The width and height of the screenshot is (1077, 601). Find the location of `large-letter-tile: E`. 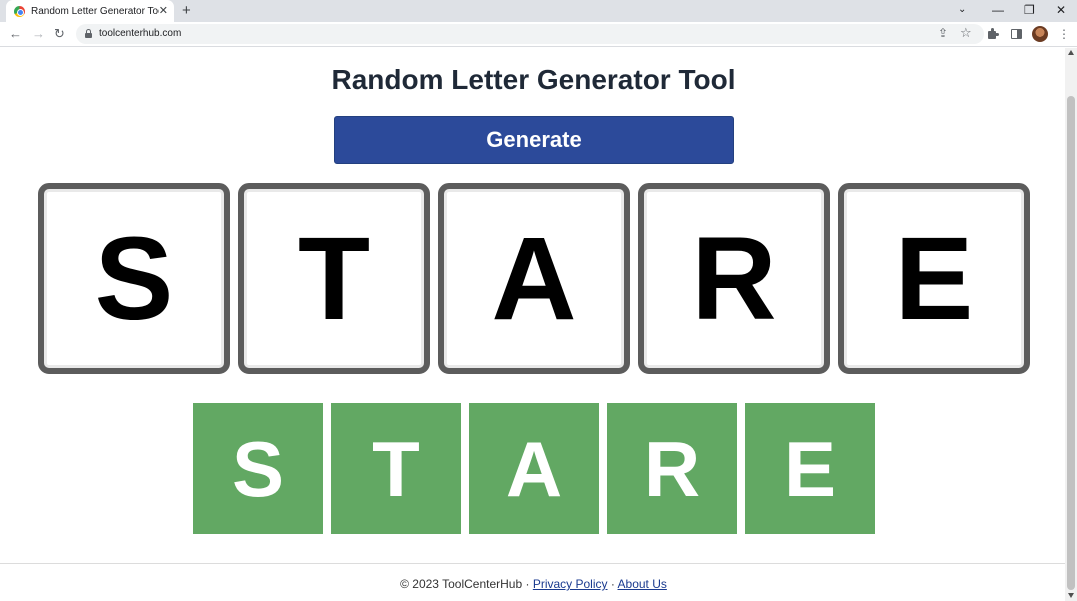

large-letter-tile: E is located at coordinates (934, 278).